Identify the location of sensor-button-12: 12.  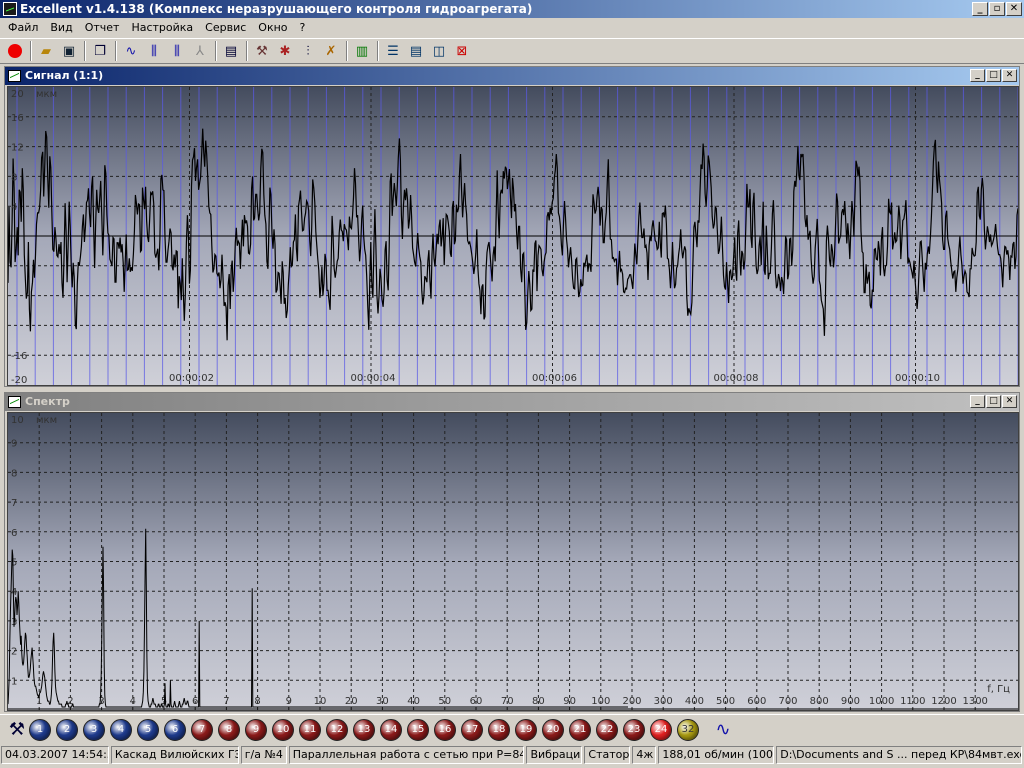
(337, 729).